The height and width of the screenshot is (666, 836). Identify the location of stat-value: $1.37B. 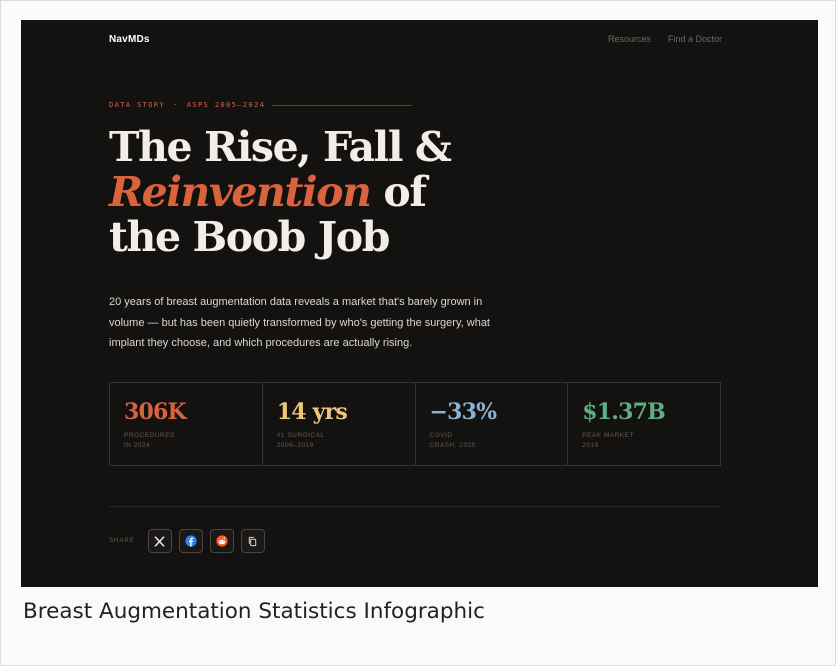
(623, 412).